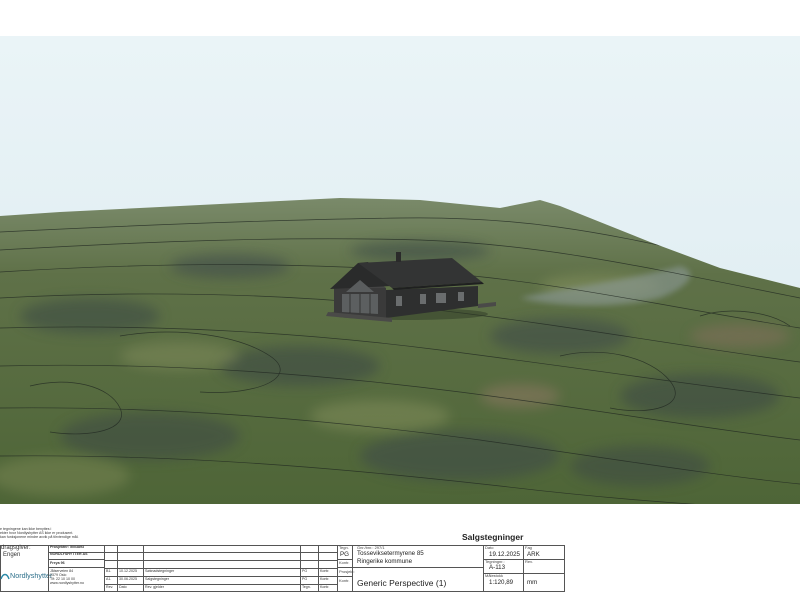 The image size is (800, 600). Describe the element at coordinates (128, 579) in the screenshot. I see `rev-date: 30.06.2025` at that location.